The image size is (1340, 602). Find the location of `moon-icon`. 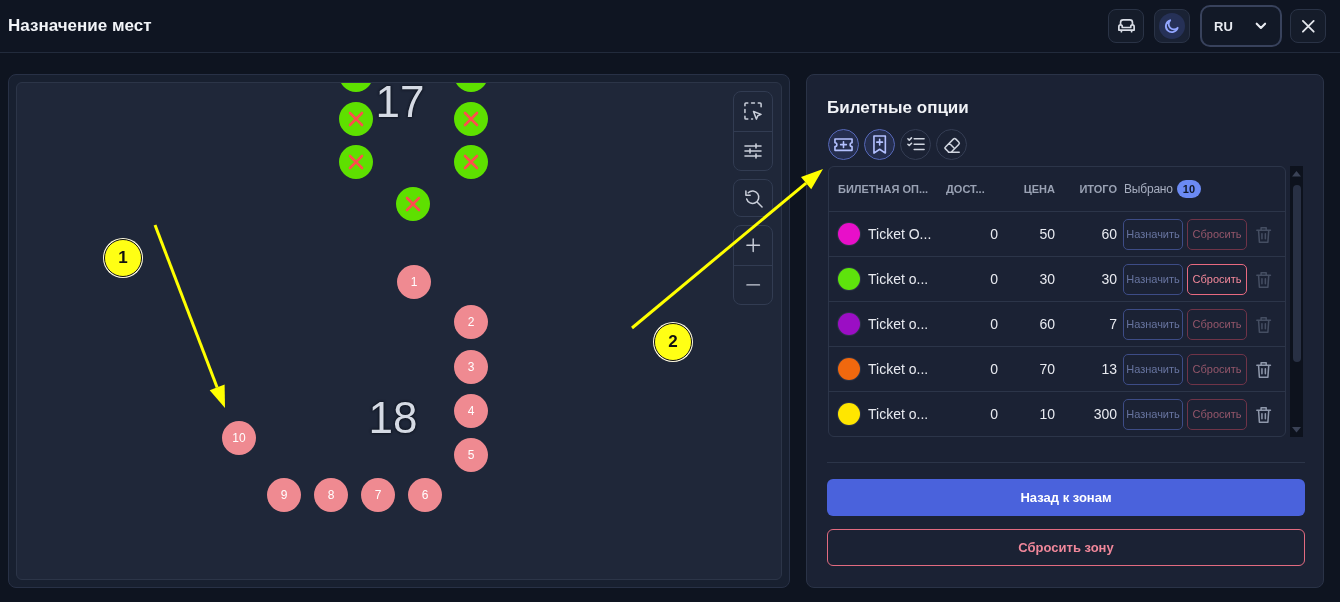

moon-icon is located at coordinates (1172, 26).